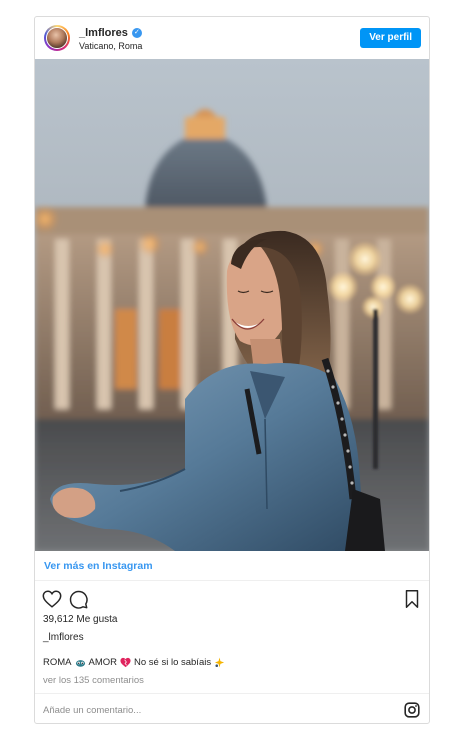 This screenshot has width=458, height=750. Describe the element at coordinates (173, 662) in the screenshot. I see `caption-text-3: No sé si lo sabíais` at that location.